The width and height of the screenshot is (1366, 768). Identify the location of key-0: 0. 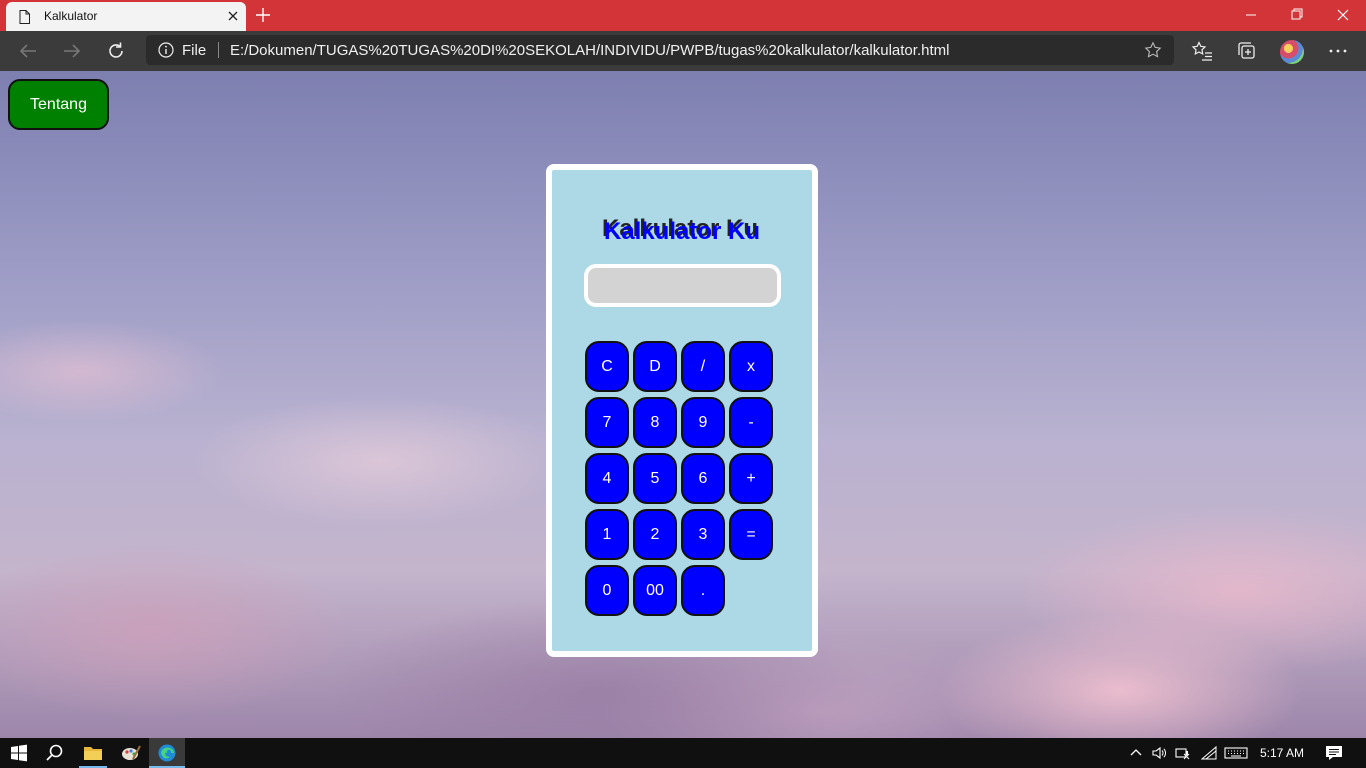
(607, 590).